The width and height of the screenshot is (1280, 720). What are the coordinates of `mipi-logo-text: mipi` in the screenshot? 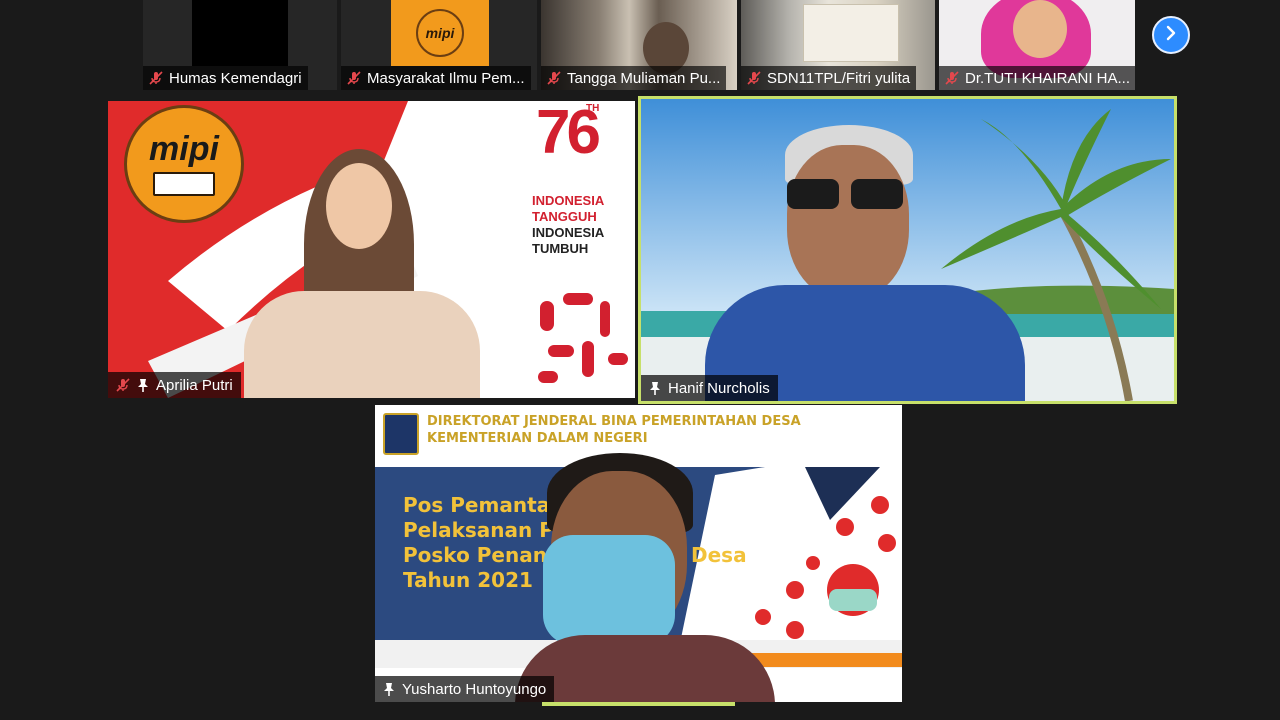 It's located at (184, 149).